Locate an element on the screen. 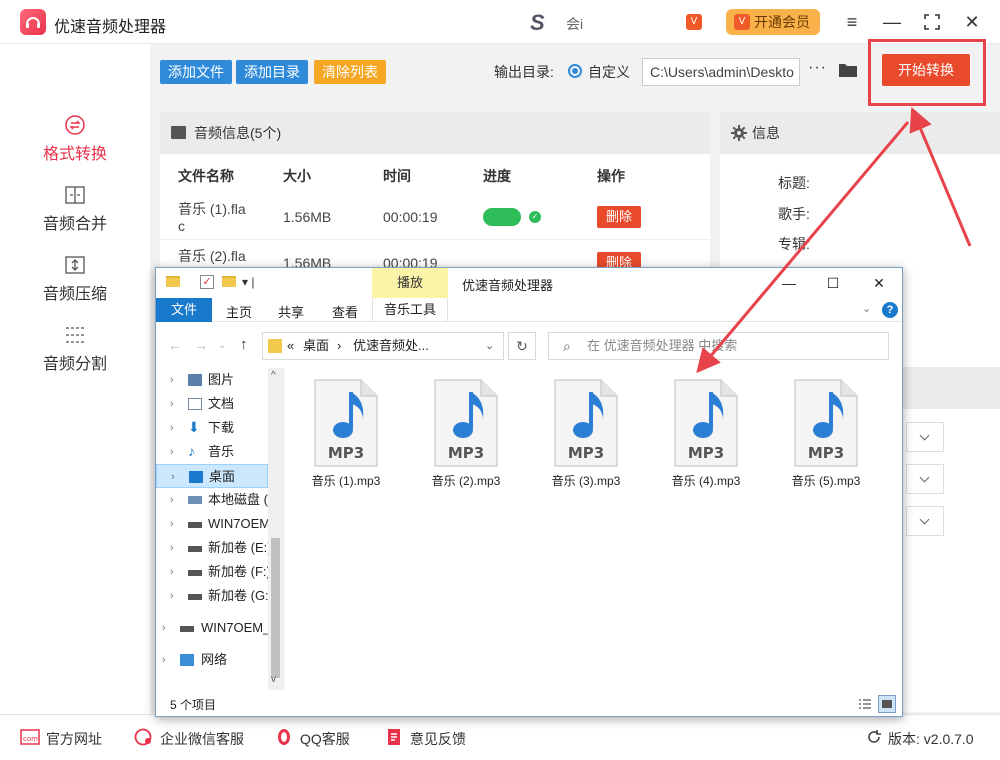  file-item: MP3 音乐 (3).mp3 is located at coordinates (586, 438).